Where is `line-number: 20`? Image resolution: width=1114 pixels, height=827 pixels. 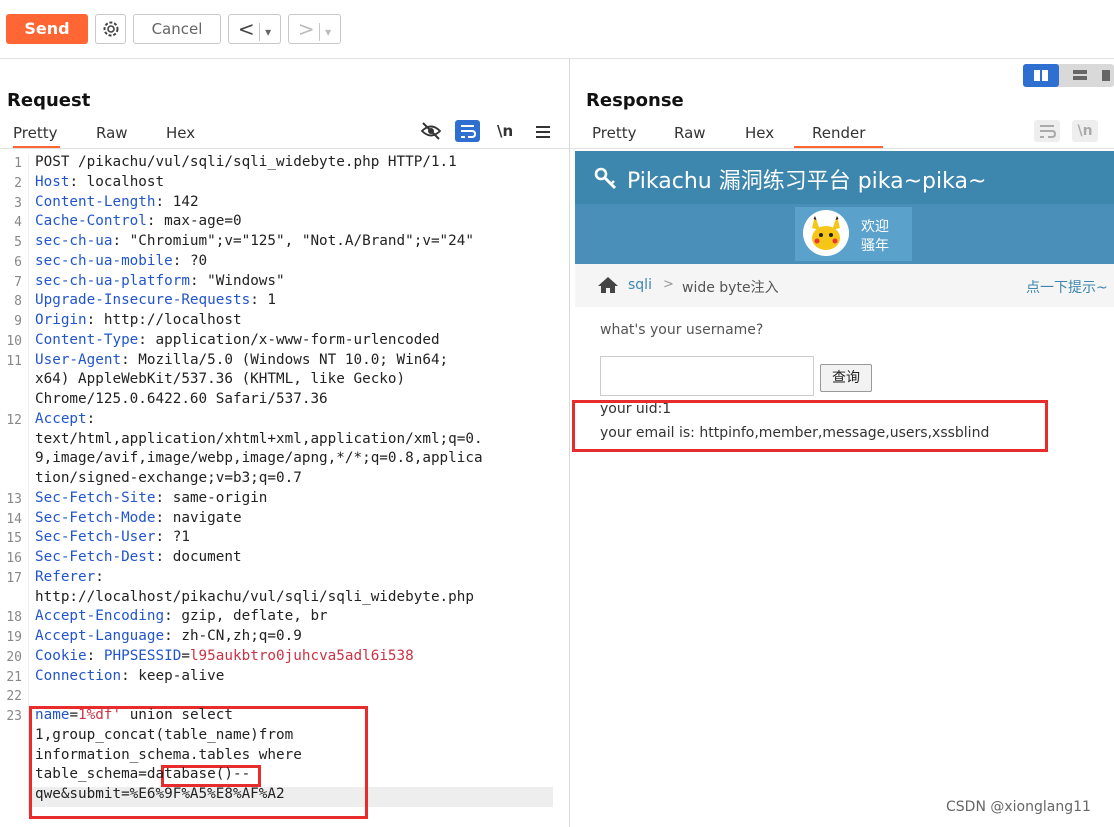
line-number: 20 is located at coordinates (14, 657).